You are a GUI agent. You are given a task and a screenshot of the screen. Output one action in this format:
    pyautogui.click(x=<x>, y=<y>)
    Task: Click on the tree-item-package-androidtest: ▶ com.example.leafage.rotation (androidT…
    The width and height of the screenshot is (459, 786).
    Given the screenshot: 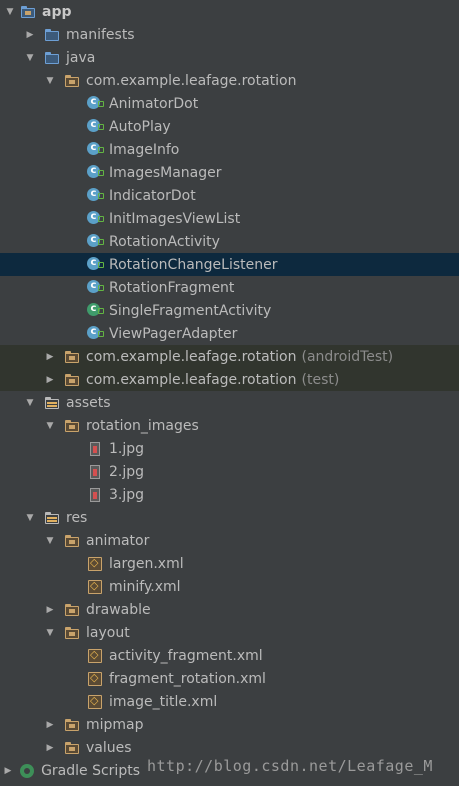 What is the action you would take?
    pyautogui.click(x=229, y=356)
    